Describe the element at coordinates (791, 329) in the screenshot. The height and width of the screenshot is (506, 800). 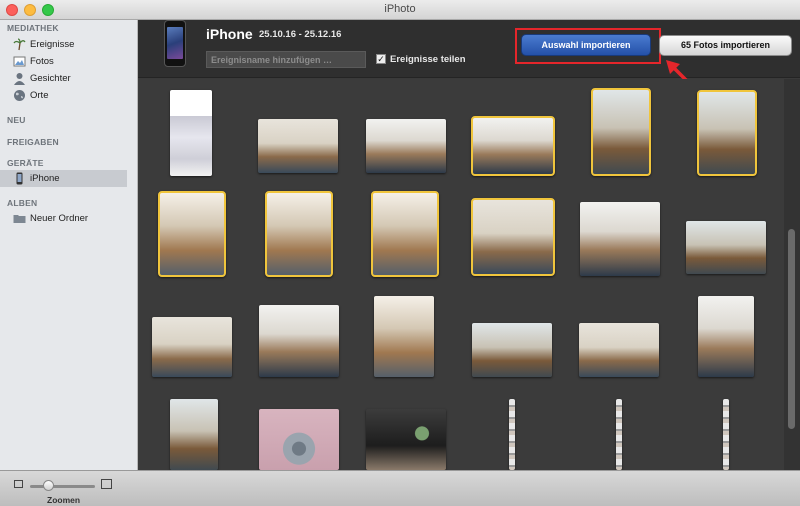
I see `scrollbar-thumb` at that location.